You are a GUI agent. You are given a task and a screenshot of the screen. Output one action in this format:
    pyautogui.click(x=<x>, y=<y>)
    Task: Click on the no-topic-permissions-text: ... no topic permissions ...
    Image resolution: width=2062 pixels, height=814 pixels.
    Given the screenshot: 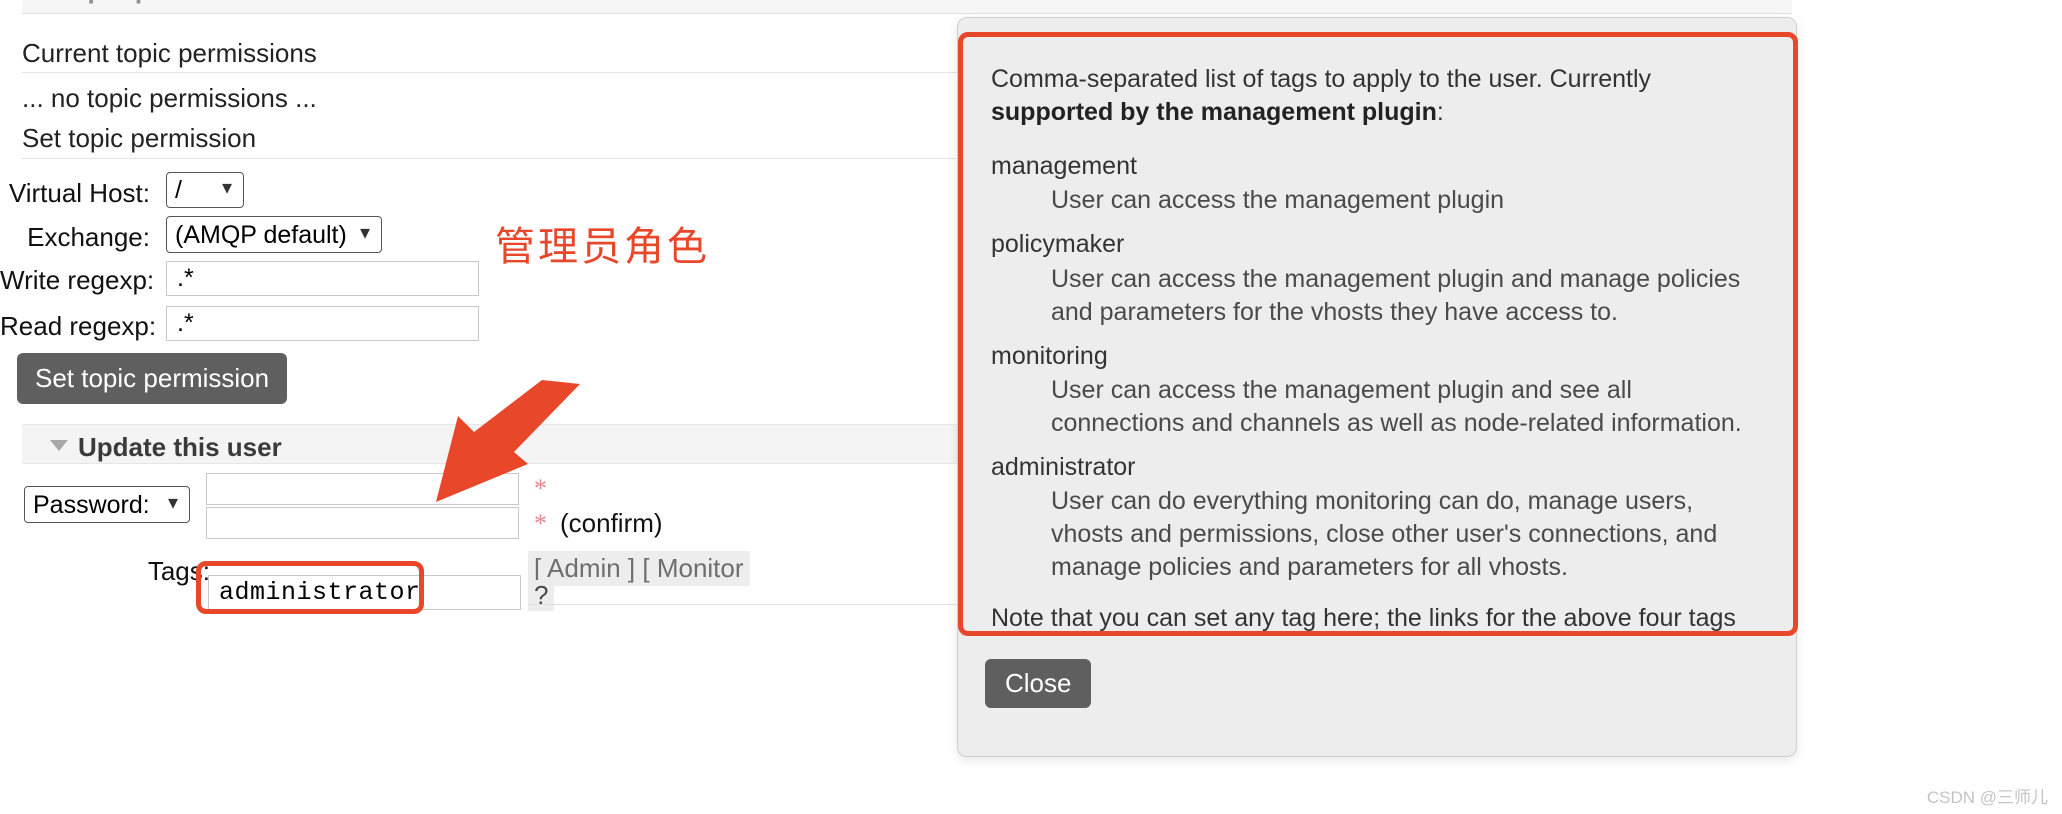 What is the action you would take?
    pyautogui.click(x=169, y=98)
    